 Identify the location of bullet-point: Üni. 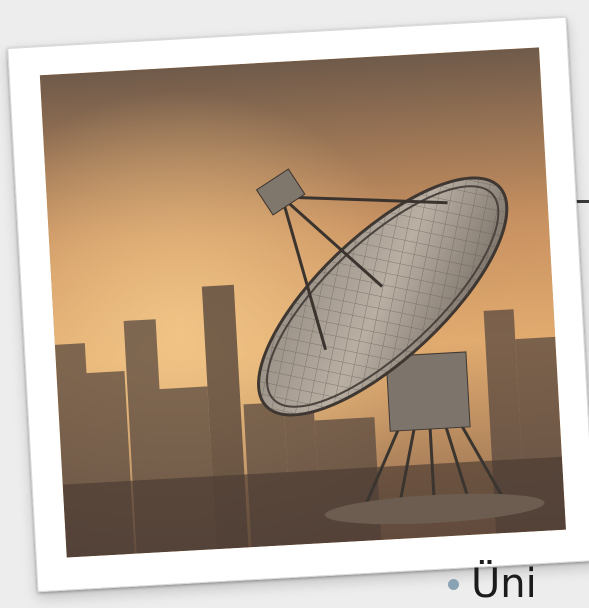
(492, 584).